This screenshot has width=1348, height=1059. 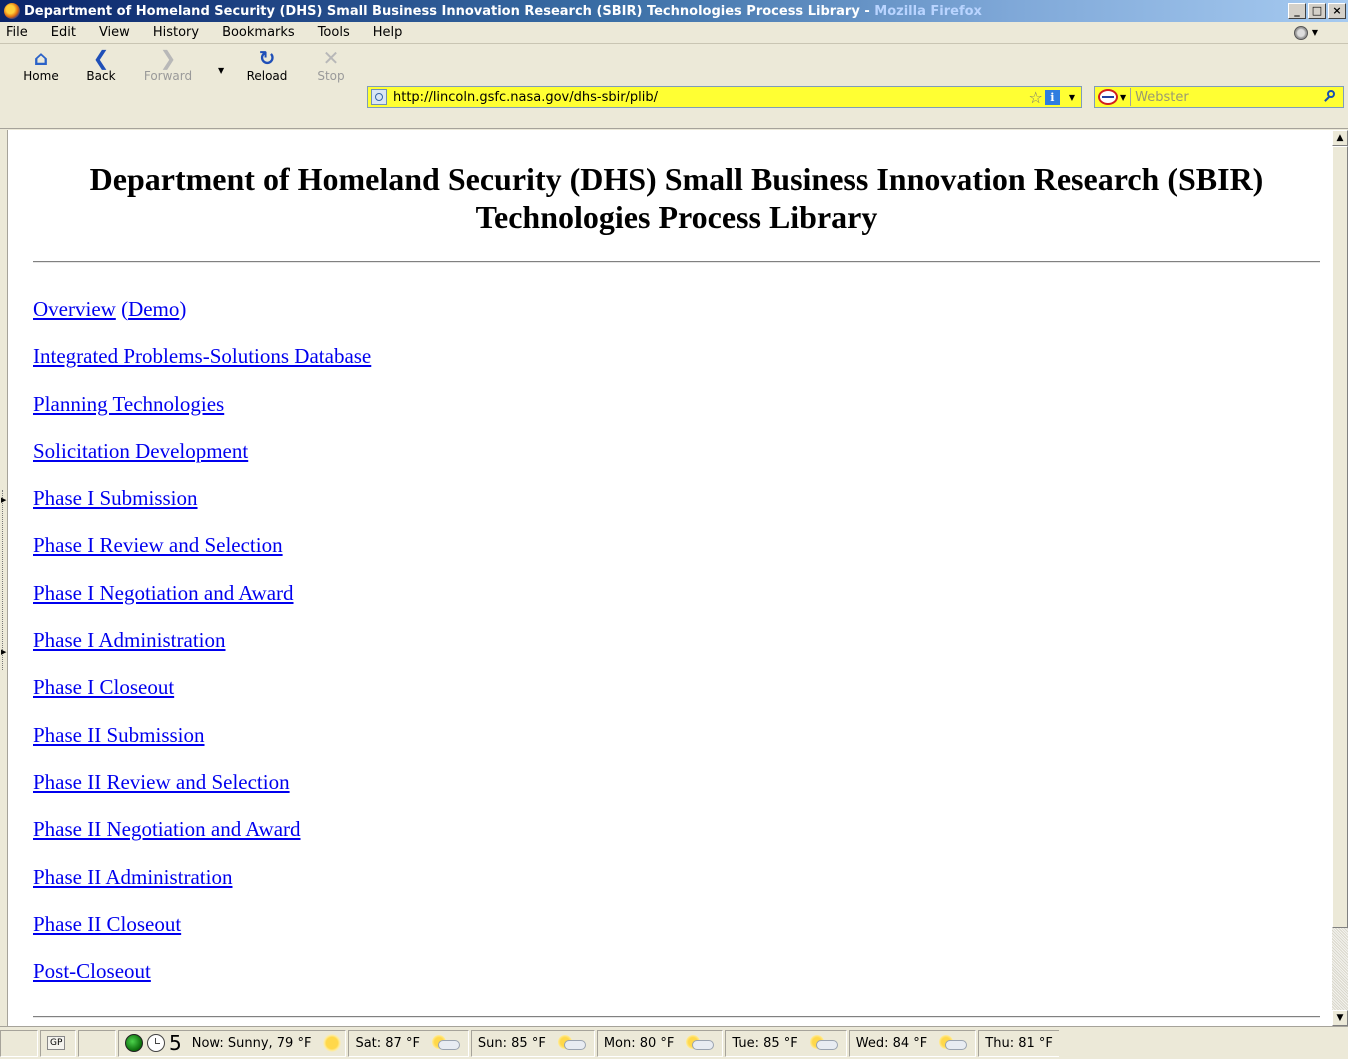 I want to click on forward-button: ❯ Forward, so click(x=168, y=67).